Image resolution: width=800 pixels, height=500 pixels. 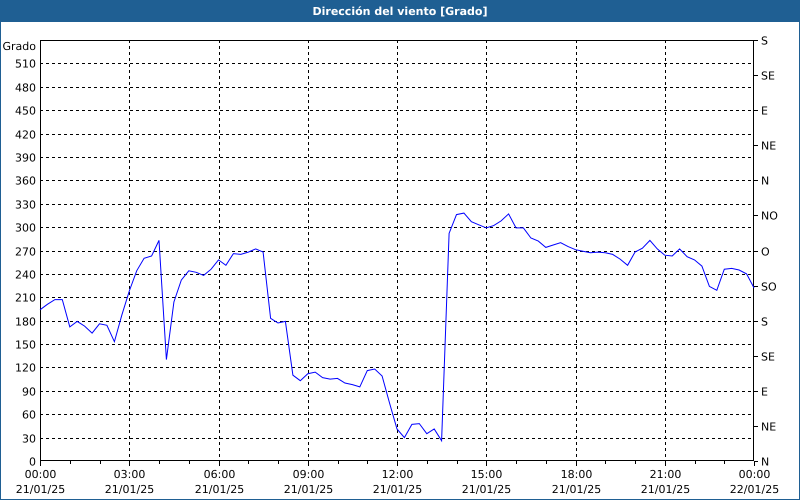 What do you see at coordinates (219, 482) in the screenshot?
I see `axis-tick-label: 06:00 21/01/25` at bounding box center [219, 482].